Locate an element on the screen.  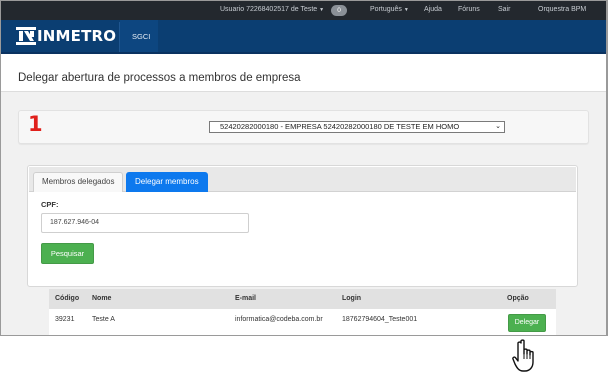
cell-login: 18762794604_Teste001 is located at coordinates (380, 319).